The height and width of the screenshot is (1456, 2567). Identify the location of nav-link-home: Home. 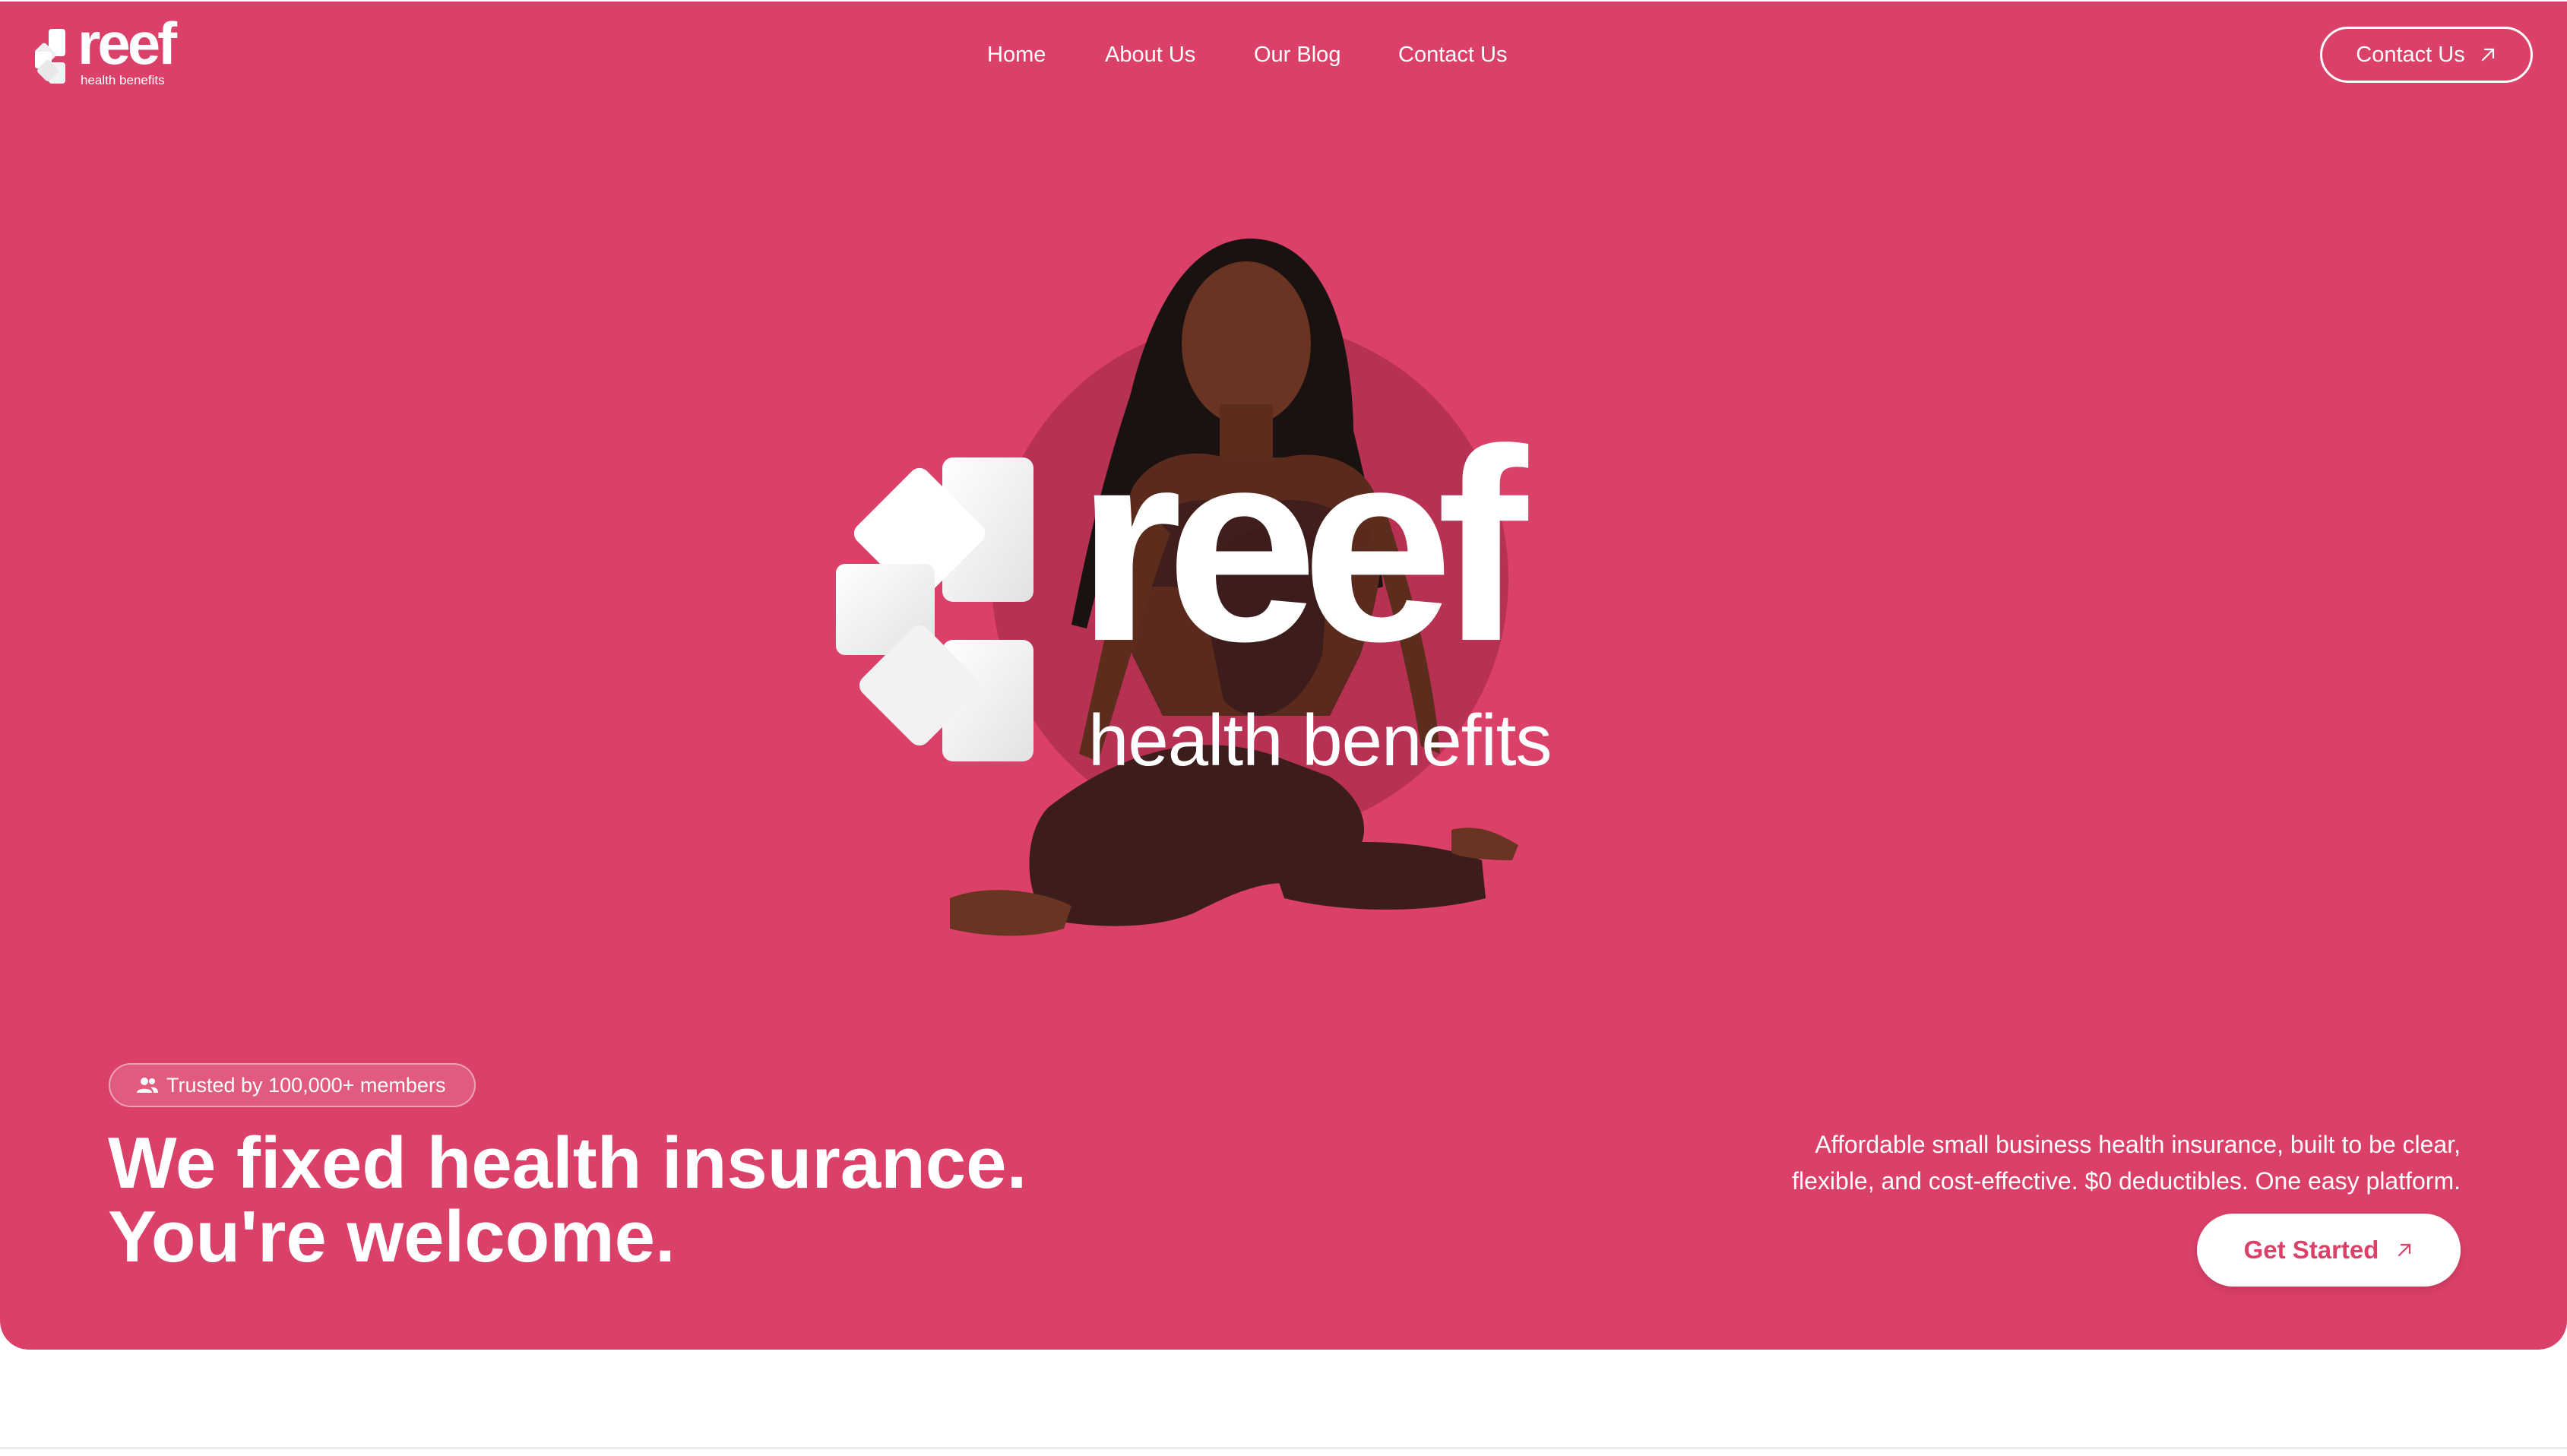
(1016, 55).